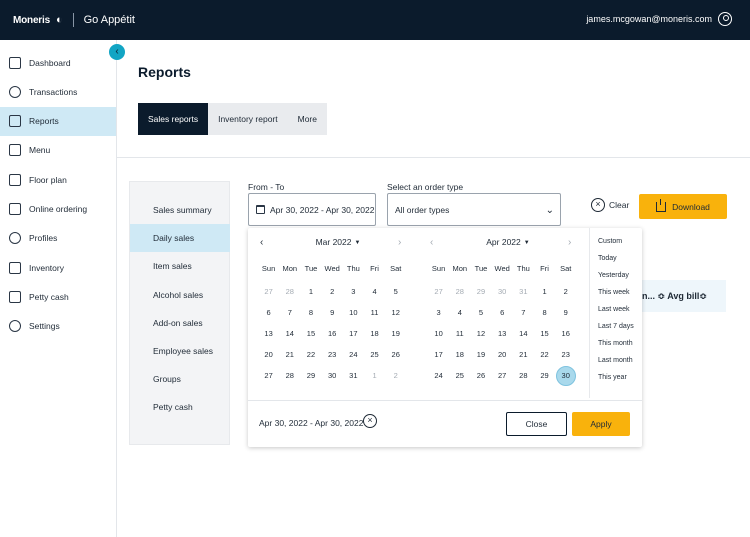 The height and width of the screenshot is (537, 750). What do you see at coordinates (615, 360) in the screenshot?
I see `preset-last-month: Last month` at bounding box center [615, 360].